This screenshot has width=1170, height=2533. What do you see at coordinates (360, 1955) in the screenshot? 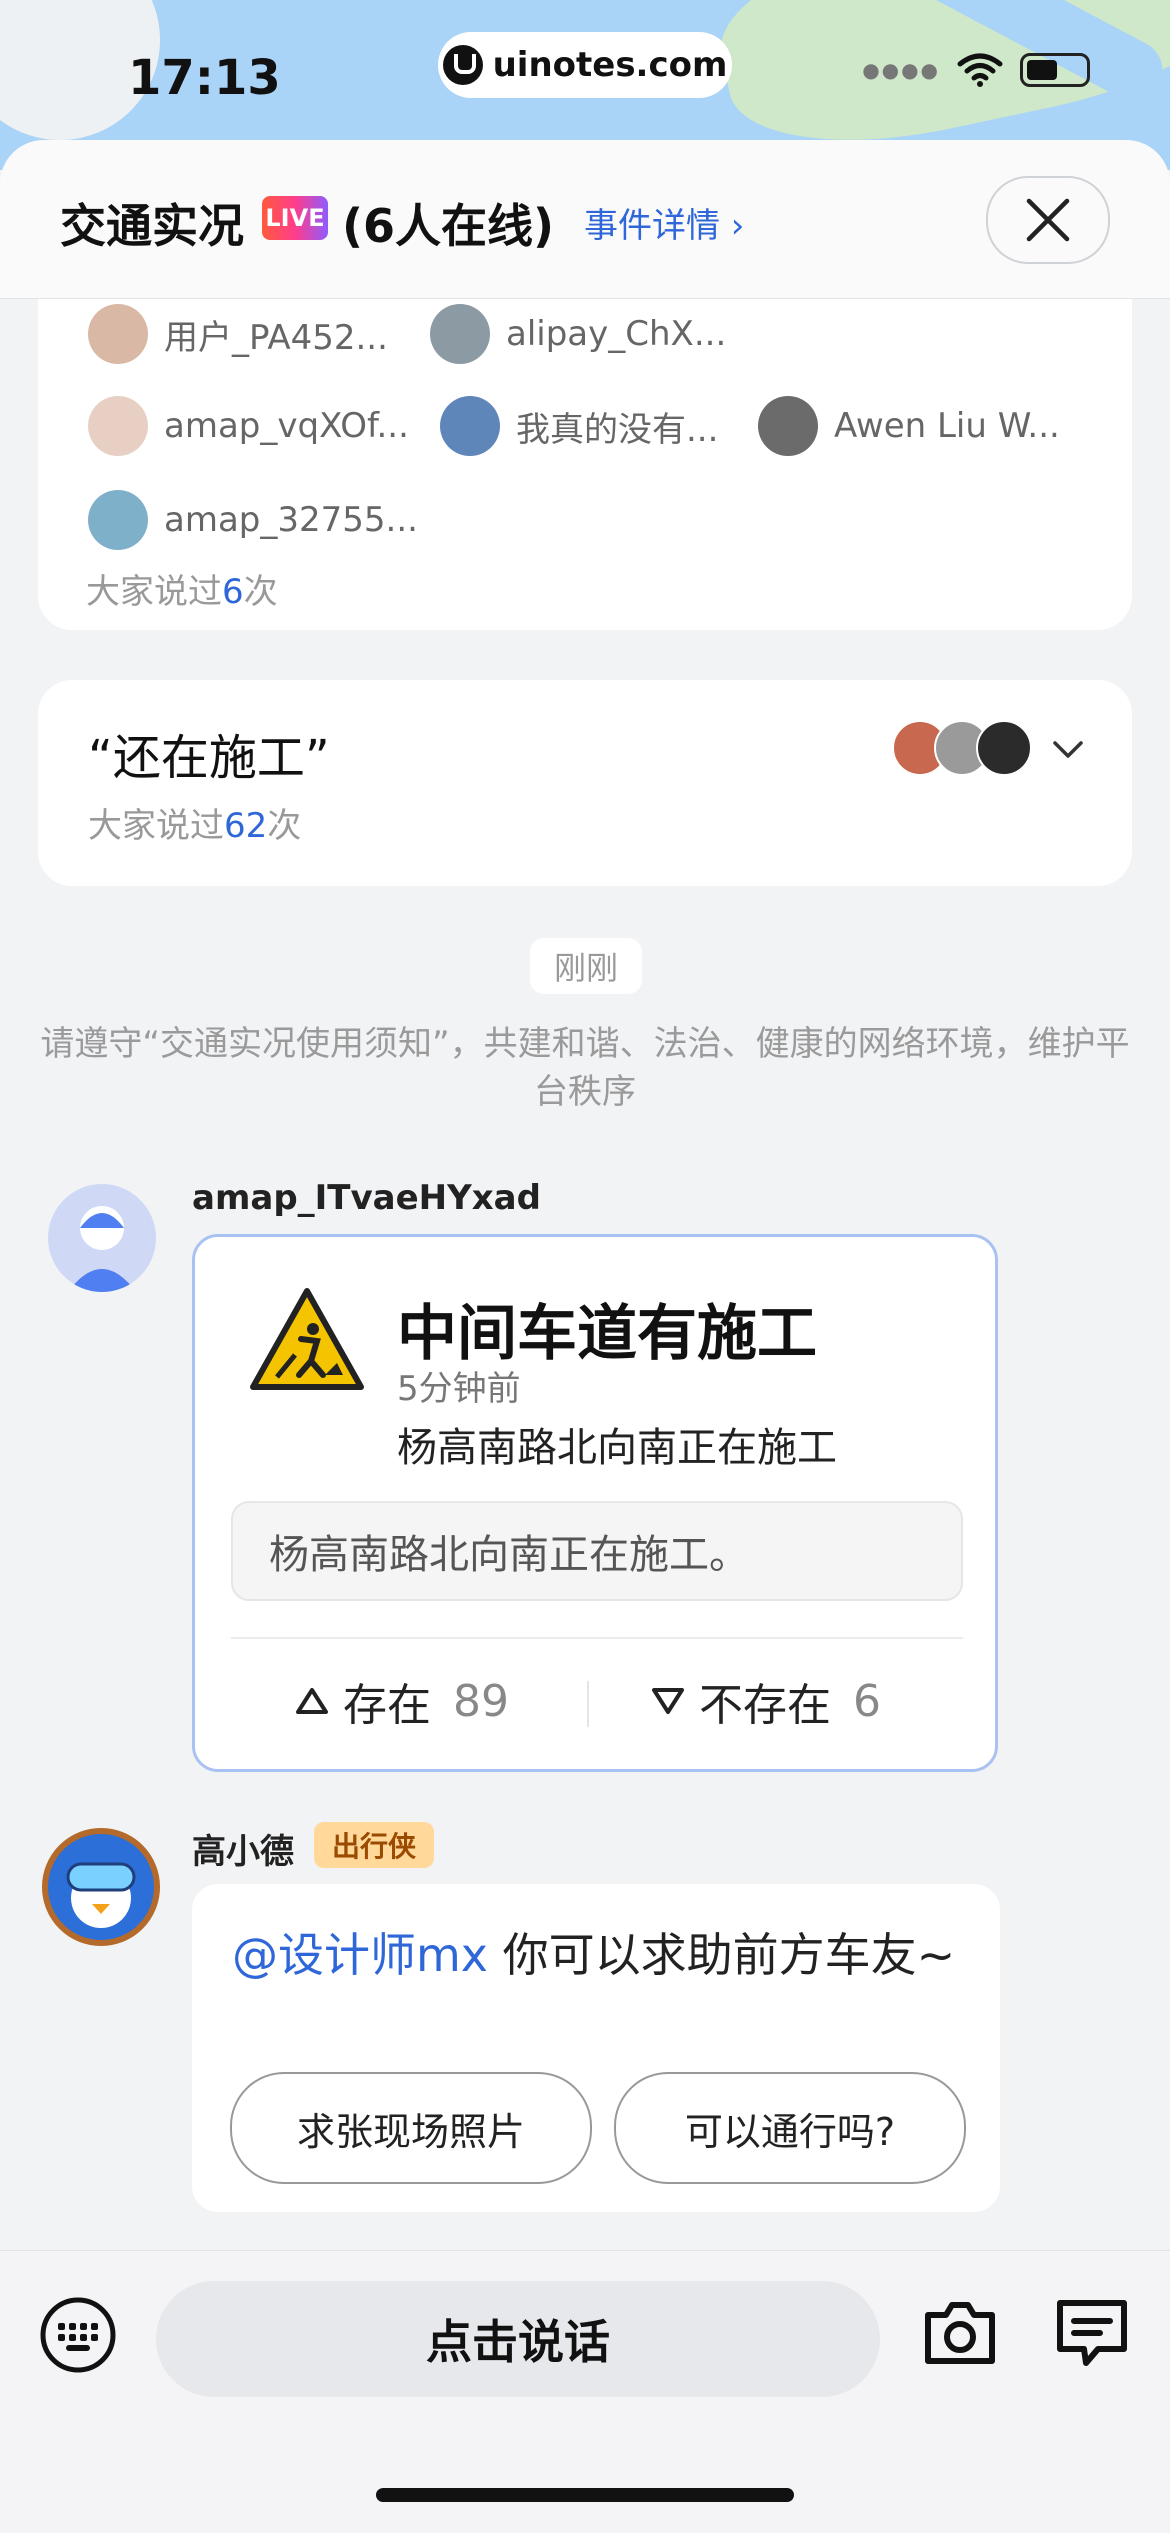
I see `mention-link: @设计师mx` at bounding box center [360, 1955].